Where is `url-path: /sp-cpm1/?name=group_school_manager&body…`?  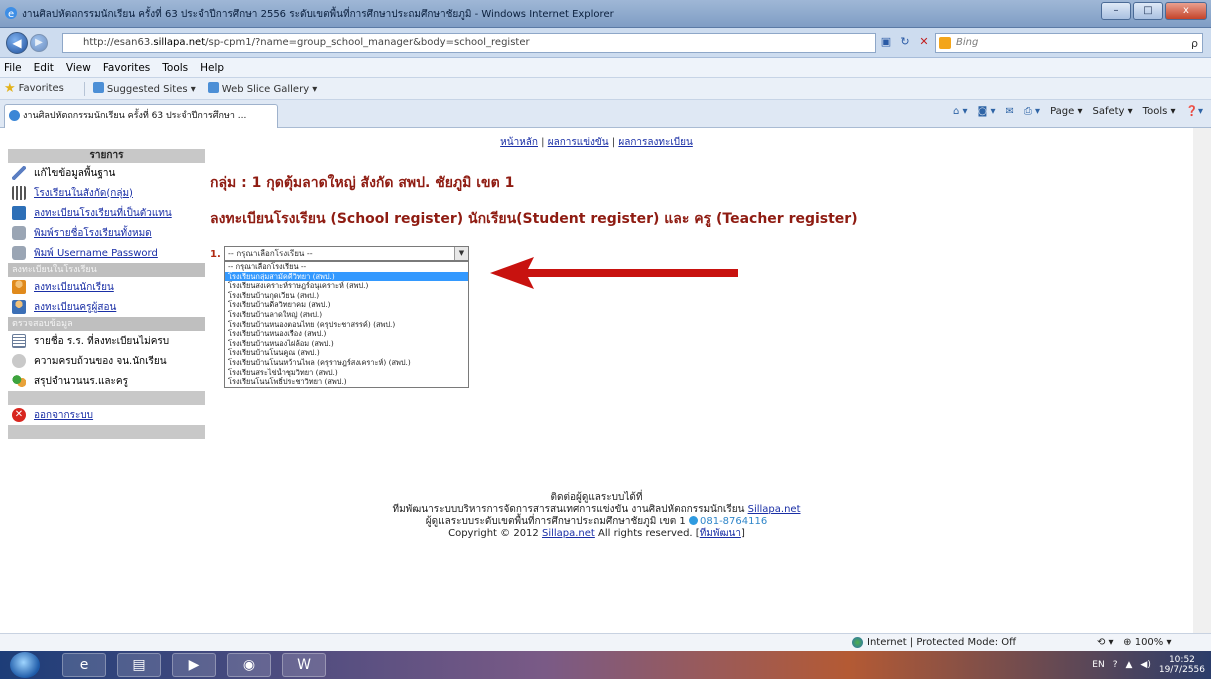
url-path: /sp-cpm1/?name=group_school_manager&body… is located at coordinates (367, 42).